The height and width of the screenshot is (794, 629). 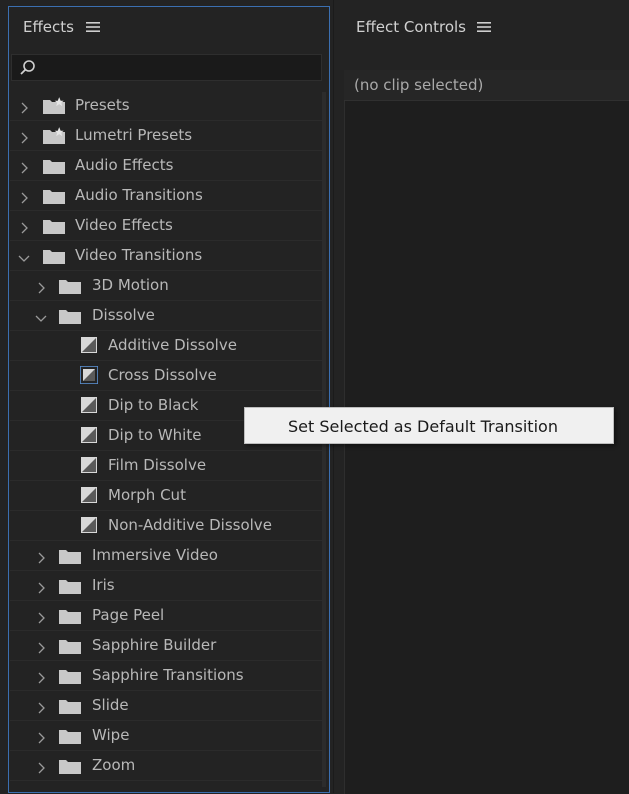 I want to click on tree-item-lumetri-presets: Lumetri Presets, so click(x=167, y=136).